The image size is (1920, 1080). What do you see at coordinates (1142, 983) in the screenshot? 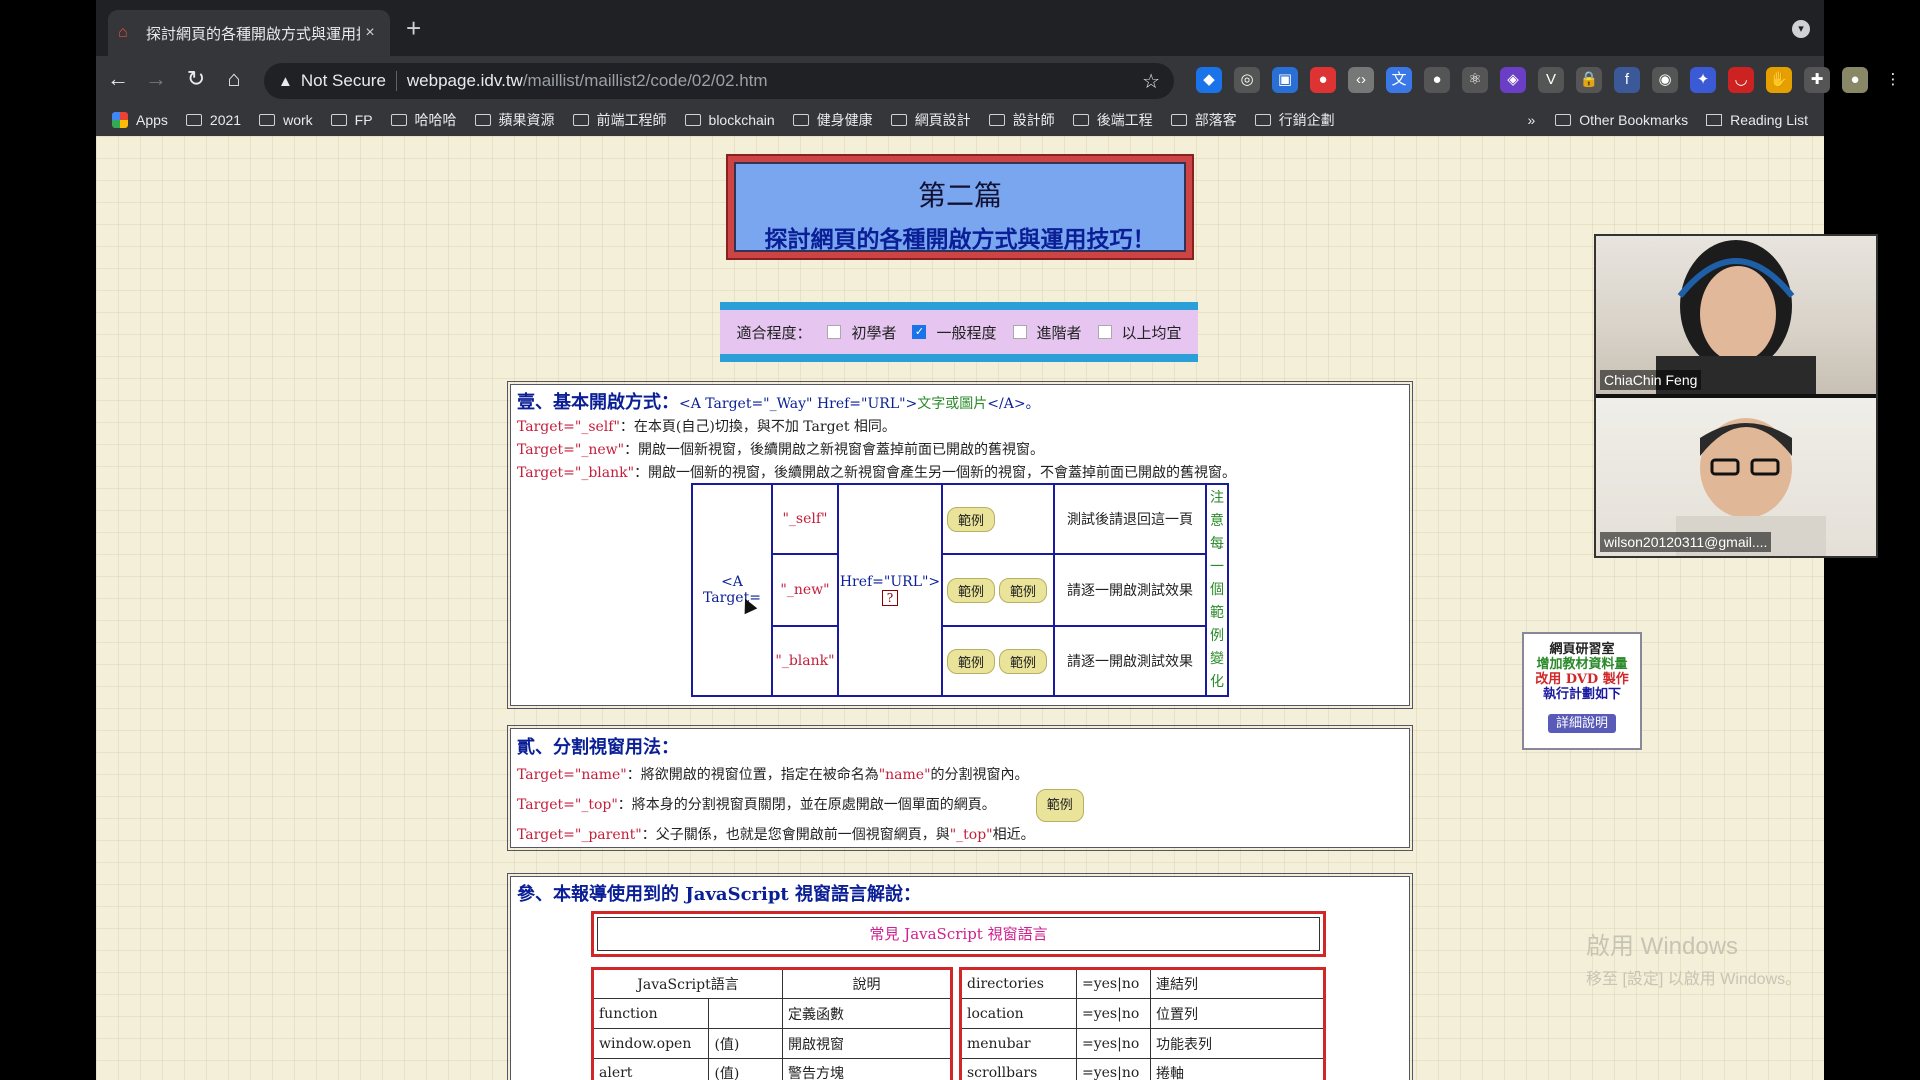
I see `table-row: directories =yes|no 連結列` at bounding box center [1142, 983].